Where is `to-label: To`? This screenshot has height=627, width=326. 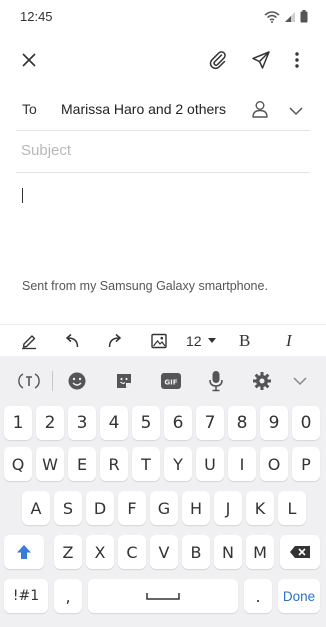
to-label: To is located at coordinates (29, 109).